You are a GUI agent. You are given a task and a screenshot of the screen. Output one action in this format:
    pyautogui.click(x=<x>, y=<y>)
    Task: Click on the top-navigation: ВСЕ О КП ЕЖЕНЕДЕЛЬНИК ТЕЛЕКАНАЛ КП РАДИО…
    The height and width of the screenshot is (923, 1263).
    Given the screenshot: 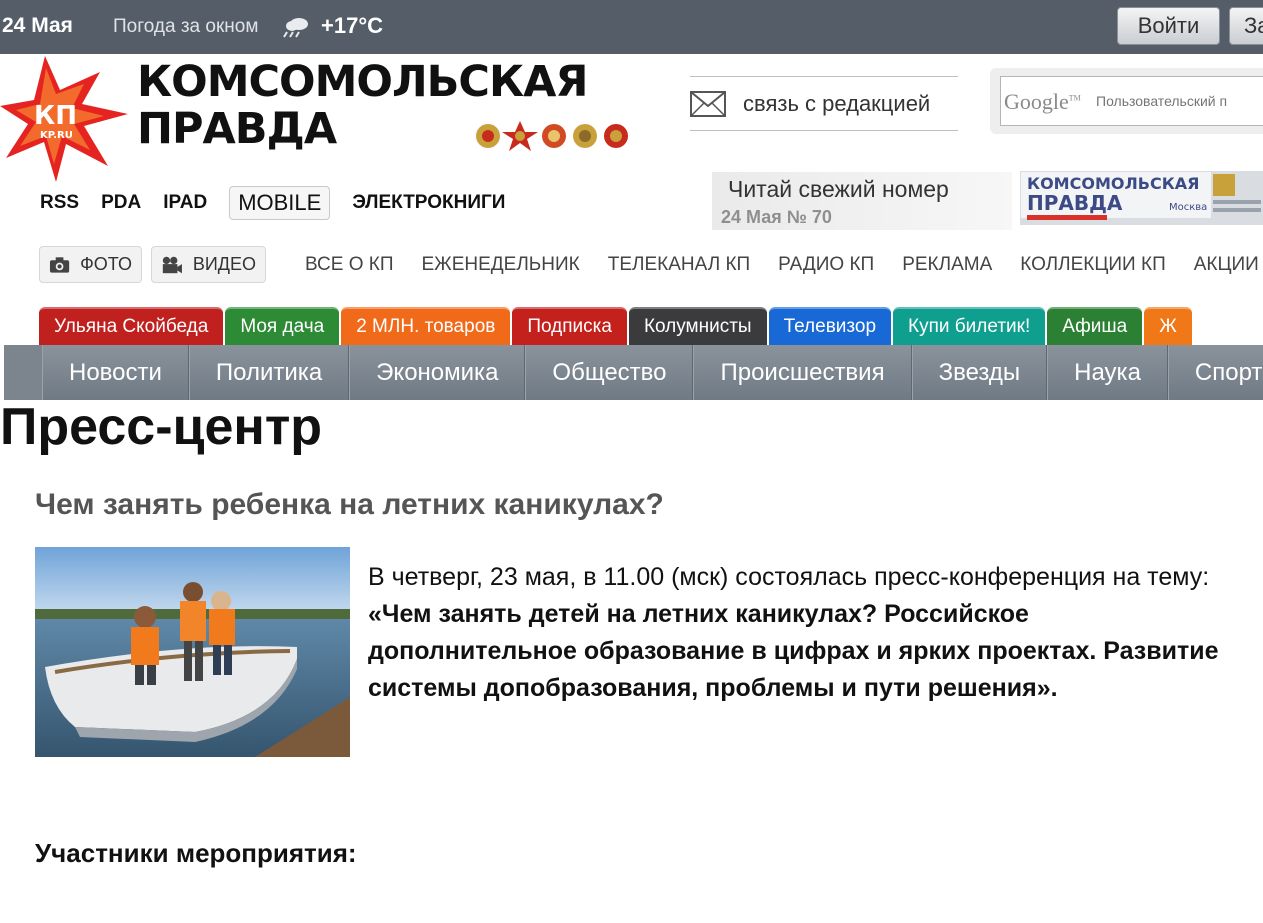 What is the action you would take?
    pyautogui.click(x=784, y=265)
    